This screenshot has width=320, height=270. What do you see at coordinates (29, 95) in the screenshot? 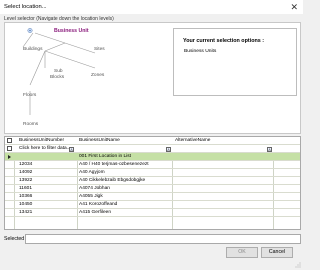
I see `node-floors: Floors` at bounding box center [29, 95].